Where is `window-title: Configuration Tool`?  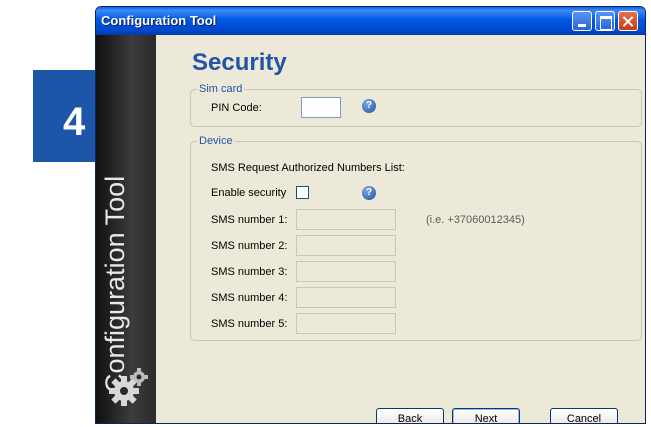 window-title: Configuration Tool is located at coordinates (159, 20).